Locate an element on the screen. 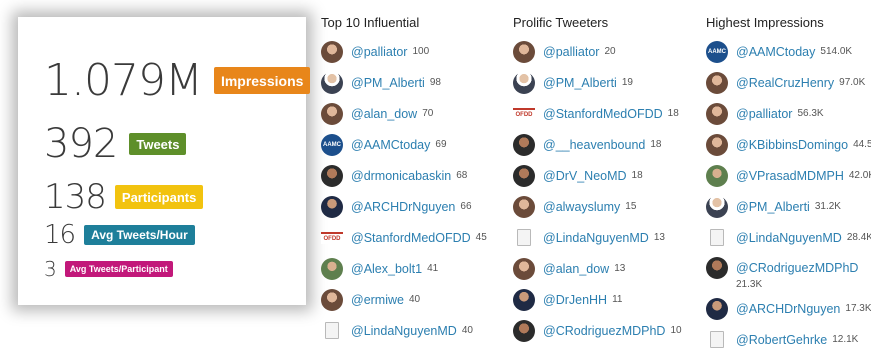 This screenshot has height=355, width=871. user-row: @DrJenHH 11 is located at coordinates (603, 299).